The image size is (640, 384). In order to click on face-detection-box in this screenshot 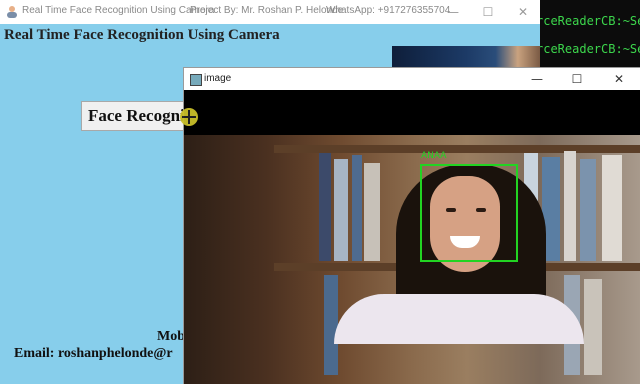, I will do `click(469, 213)`.